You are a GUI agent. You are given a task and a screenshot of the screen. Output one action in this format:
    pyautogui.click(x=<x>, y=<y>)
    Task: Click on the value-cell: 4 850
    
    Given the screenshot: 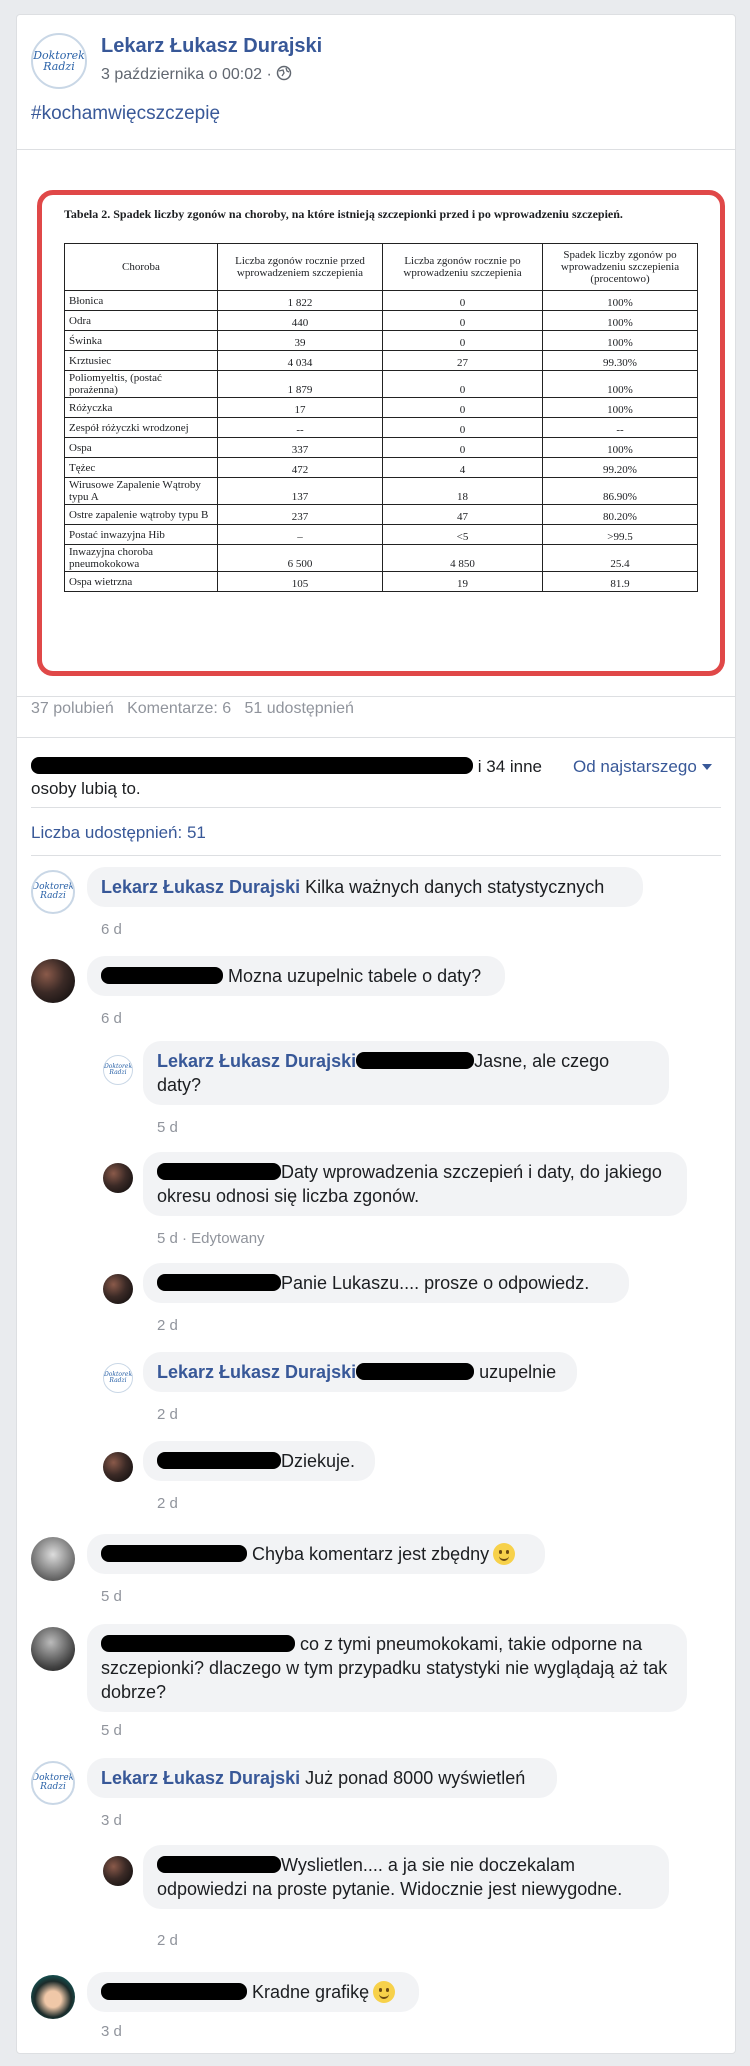 What is the action you would take?
    pyautogui.click(x=462, y=558)
    